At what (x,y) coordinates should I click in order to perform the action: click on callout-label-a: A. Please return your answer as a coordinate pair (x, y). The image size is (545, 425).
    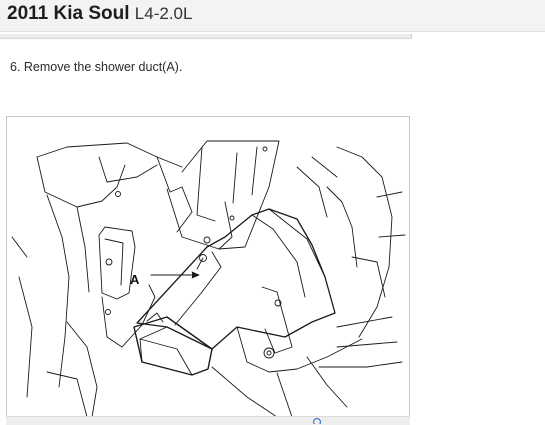
    Looking at the image, I should click on (135, 279).